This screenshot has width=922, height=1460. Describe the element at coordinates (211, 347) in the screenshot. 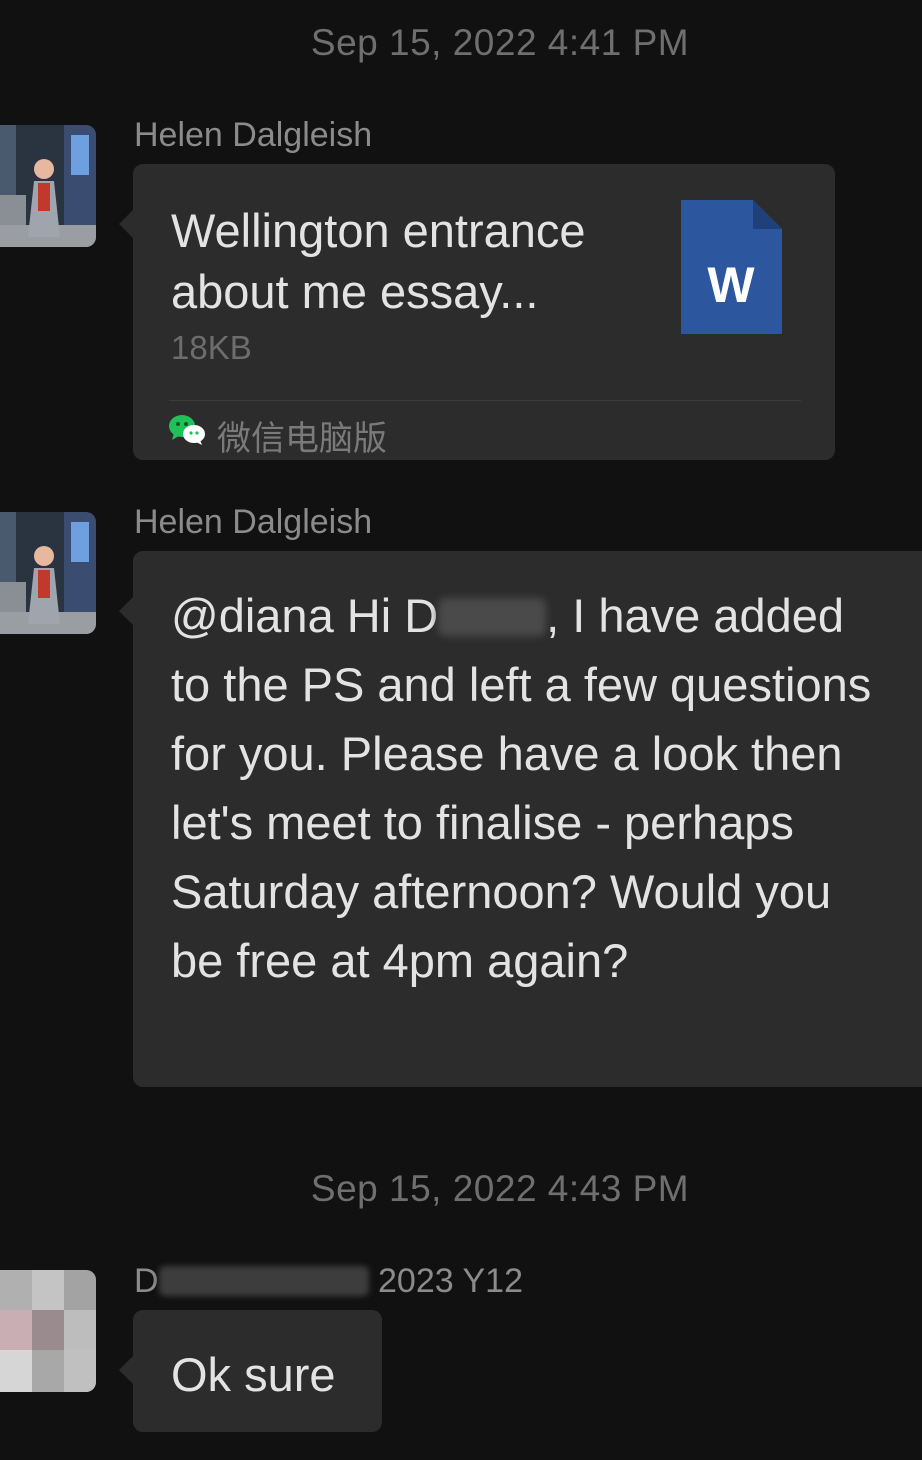

I see `file-size: 18KB` at that location.